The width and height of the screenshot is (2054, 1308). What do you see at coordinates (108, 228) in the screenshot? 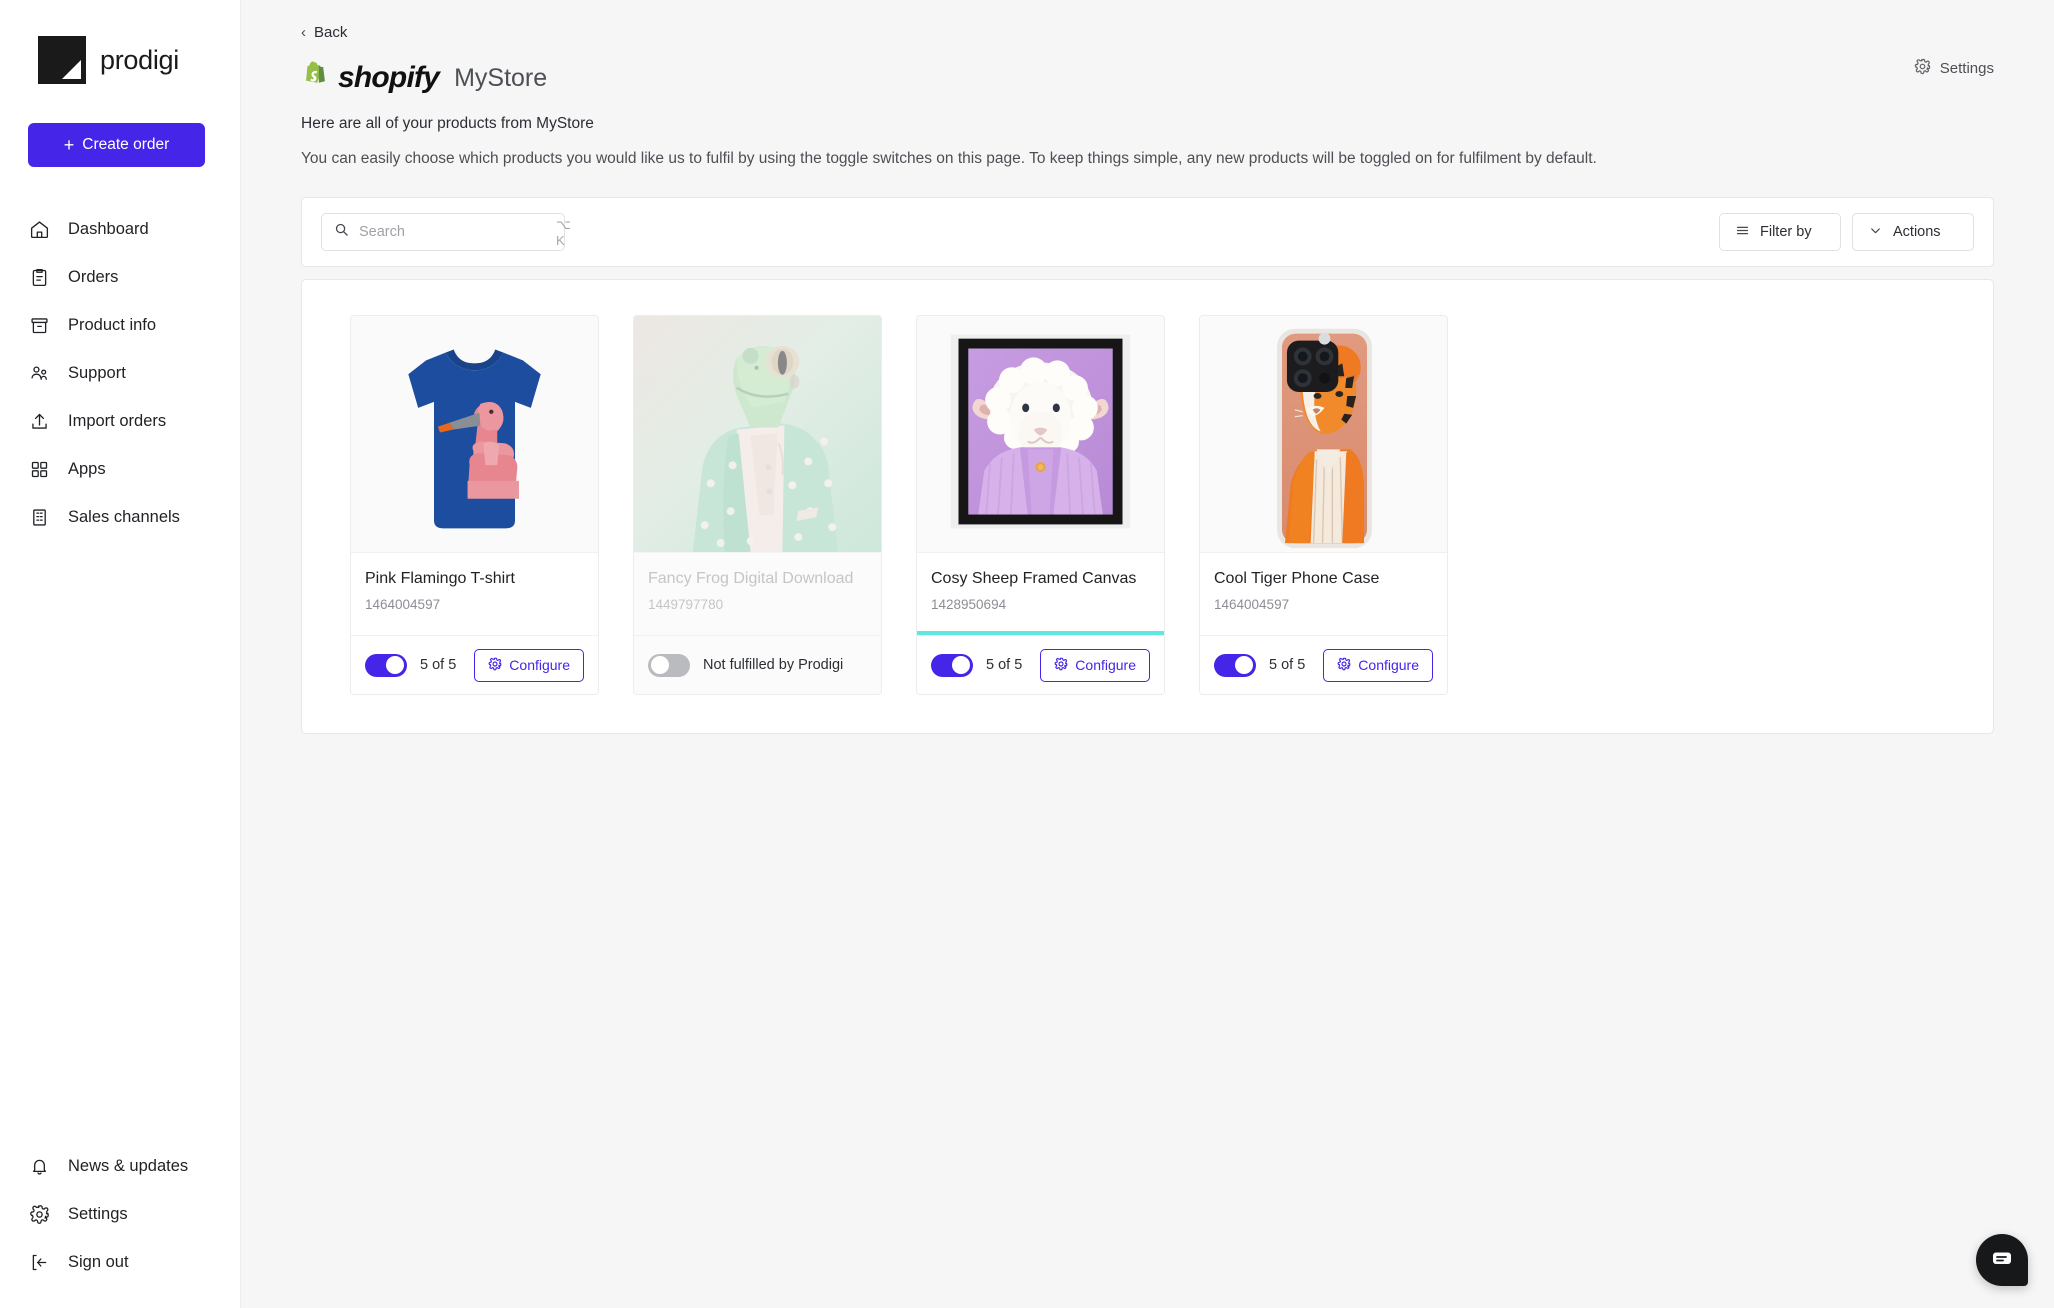
I see `sidebar-item-label: Dashboard` at bounding box center [108, 228].